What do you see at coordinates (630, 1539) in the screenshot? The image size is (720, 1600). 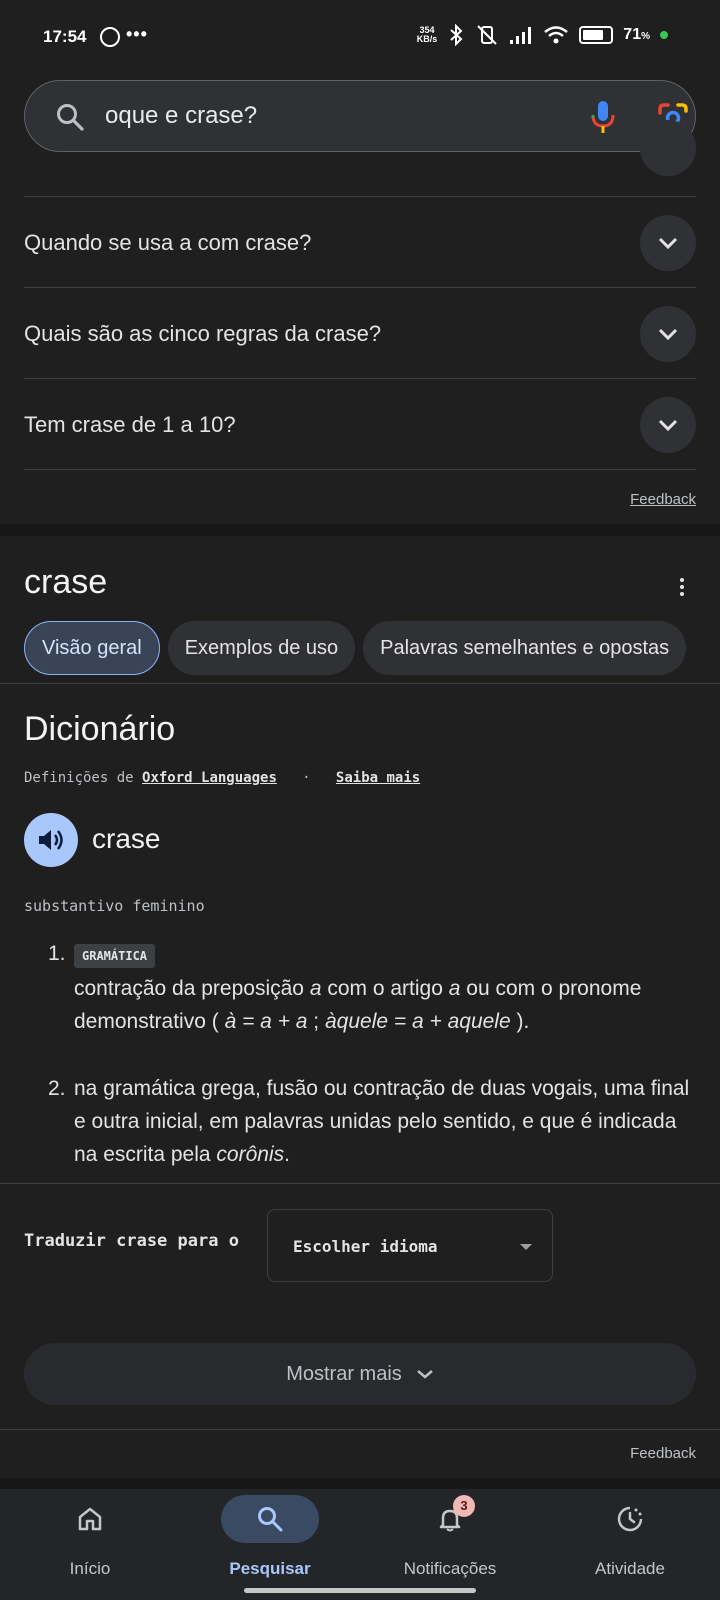 I see `nav-item-activity: Atividade` at bounding box center [630, 1539].